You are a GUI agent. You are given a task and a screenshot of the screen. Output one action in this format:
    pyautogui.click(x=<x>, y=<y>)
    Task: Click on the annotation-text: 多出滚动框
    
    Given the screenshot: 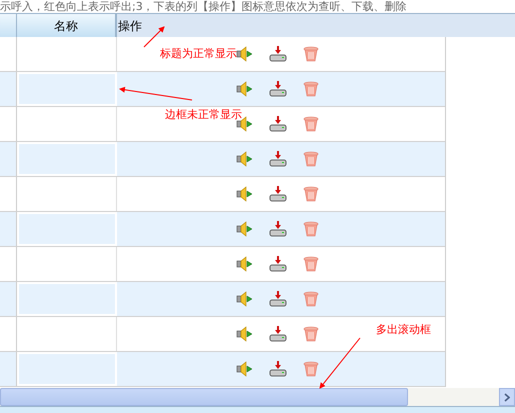 What is the action you would take?
    pyautogui.click(x=403, y=329)
    